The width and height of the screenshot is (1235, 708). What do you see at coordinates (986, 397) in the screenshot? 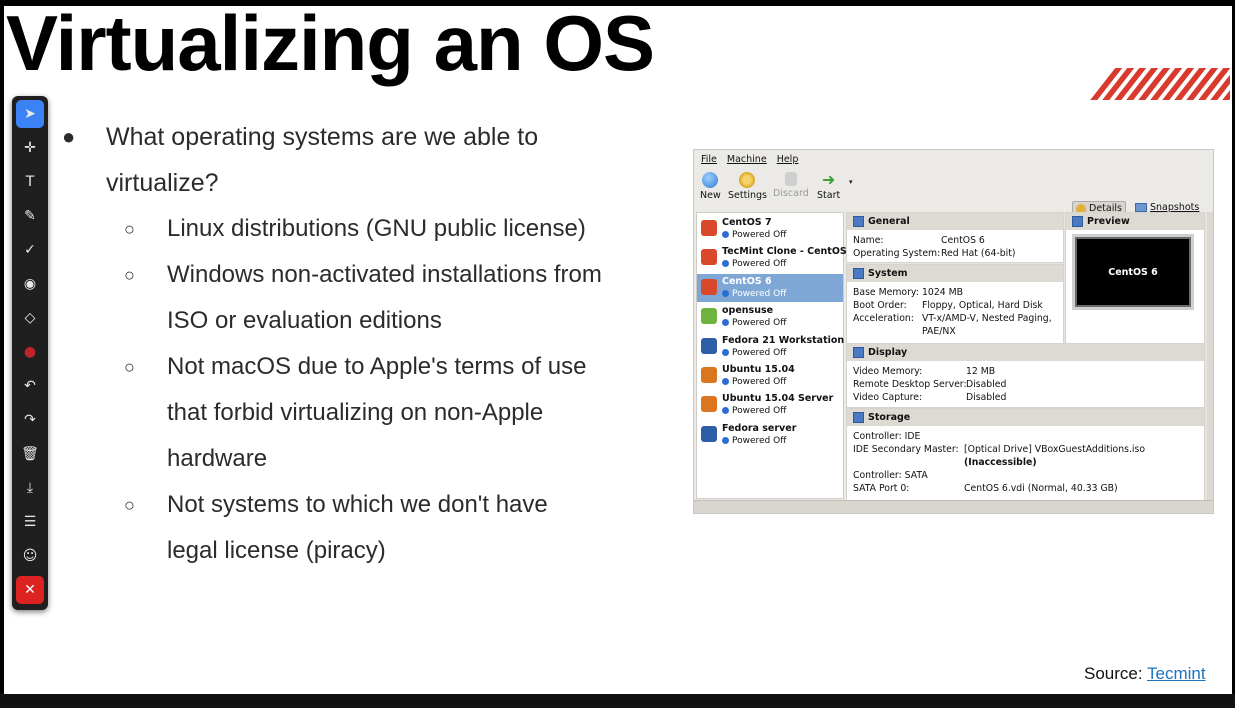
I see `display-value: Disabled` at bounding box center [986, 397].